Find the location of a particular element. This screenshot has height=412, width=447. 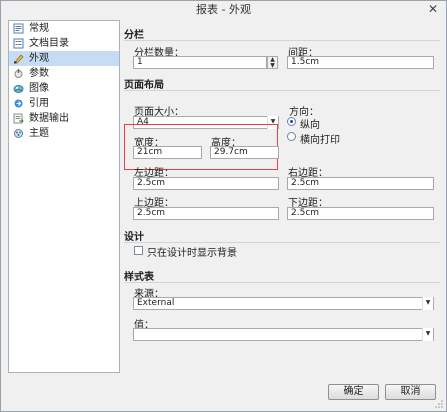

stylesheet-section-title: 样式表 is located at coordinates (139, 277).